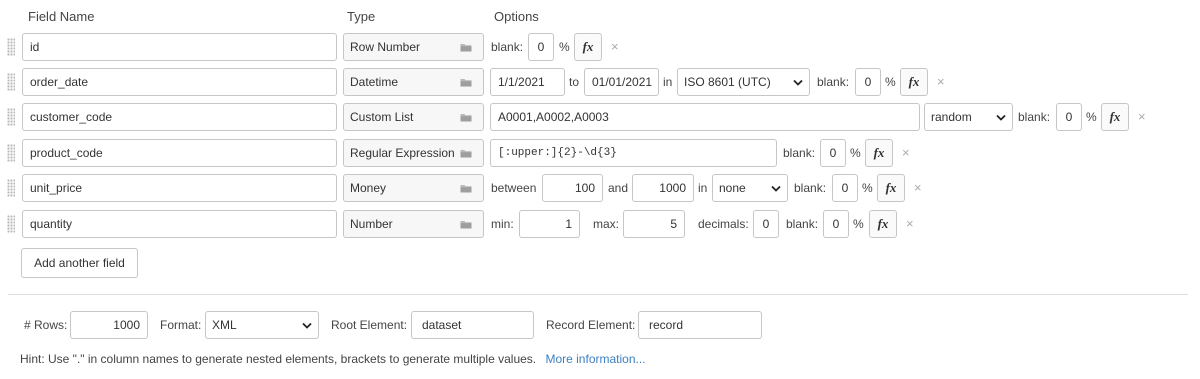 This screenshot has width=1200, height=379. What do you see at coordinates (705, 117) in the screenshot?
I see `custom-list-values-input: A0001,A0002,A0003` at bounding box center [705, 117].